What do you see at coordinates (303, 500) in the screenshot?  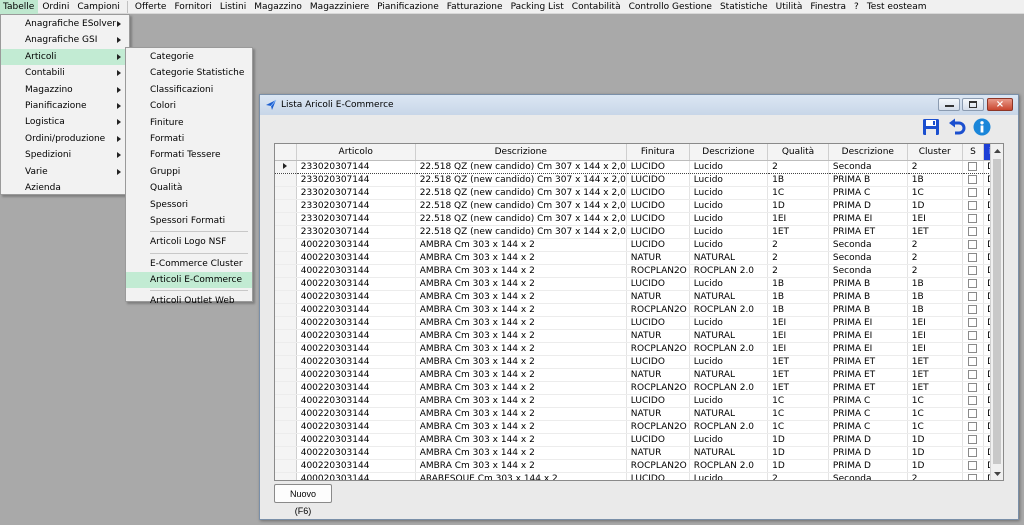 I see `nuovo-button: Nuovo (F6)` at bounding box center [303, 500].